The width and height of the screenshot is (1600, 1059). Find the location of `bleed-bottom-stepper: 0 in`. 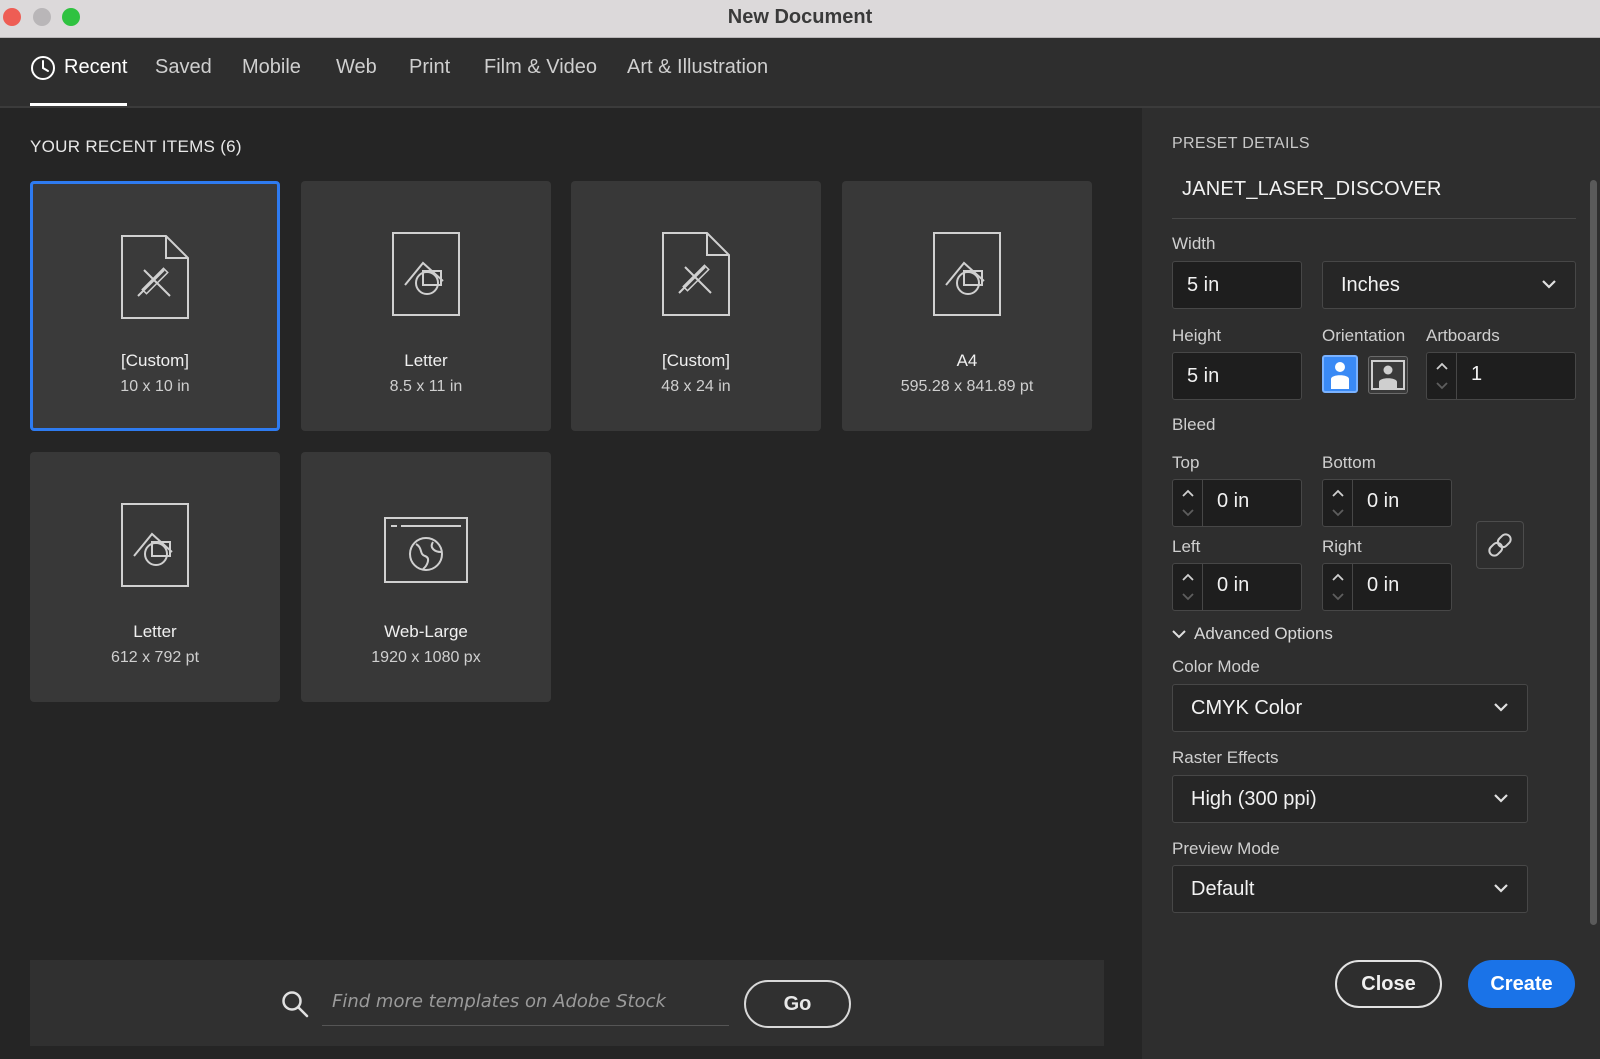

bleed-bottom-stepper: 0 in is located at coordinates (1387, 503).